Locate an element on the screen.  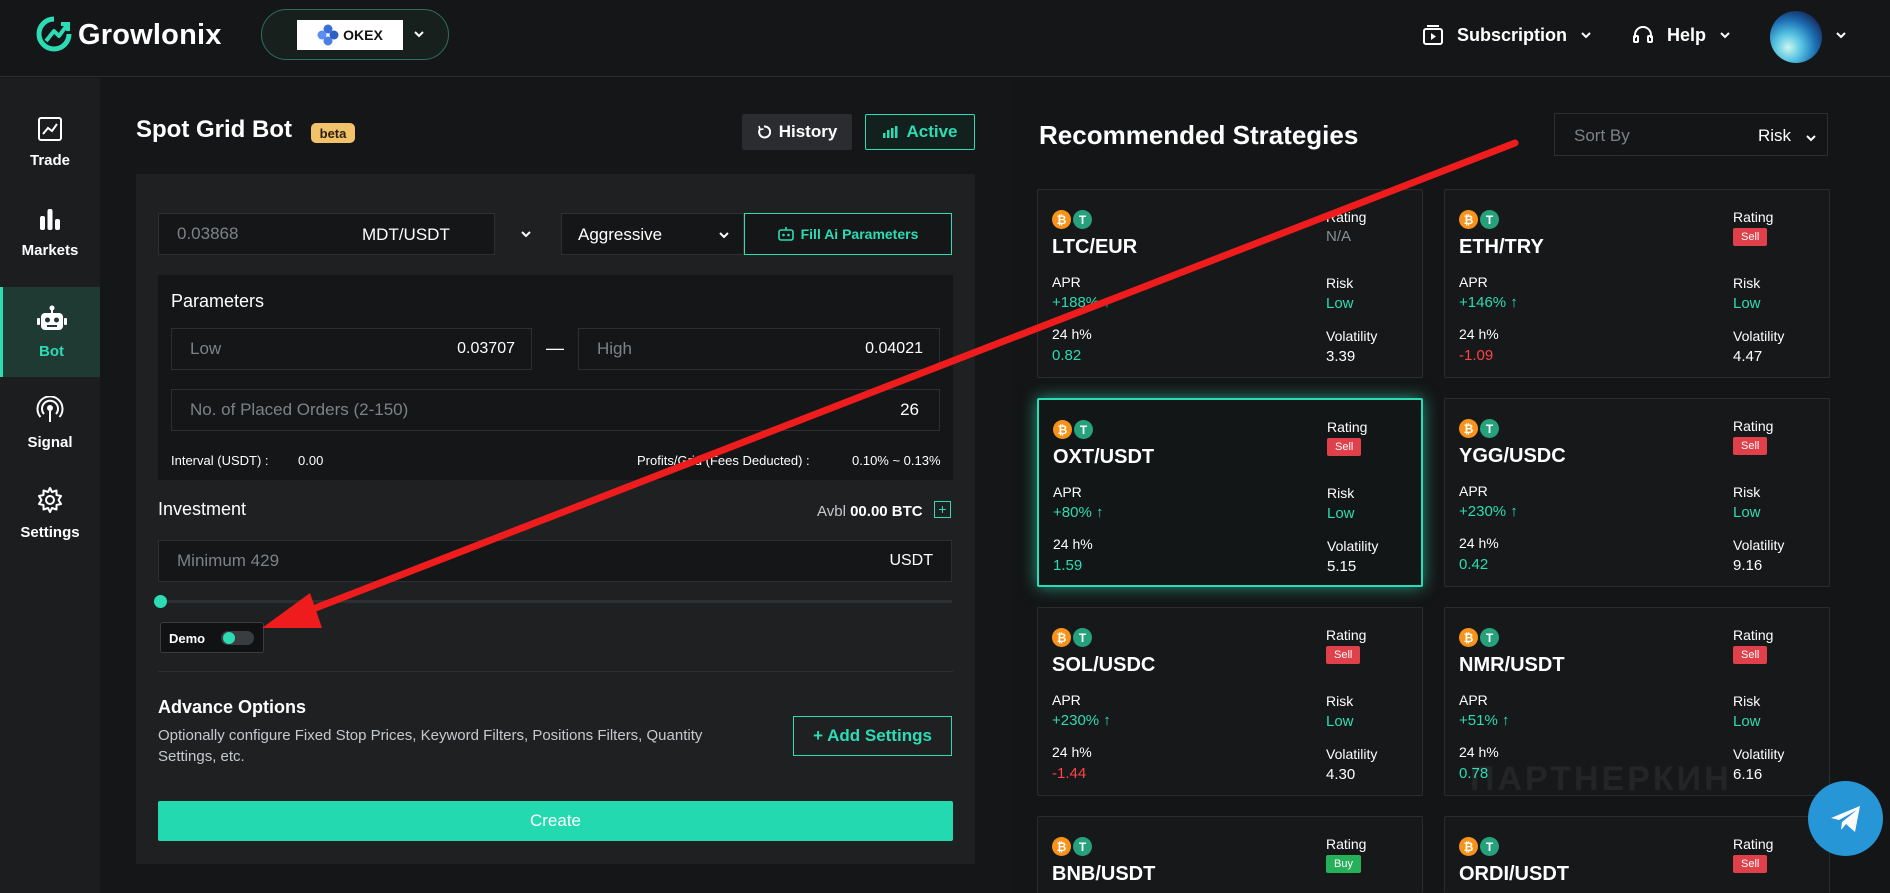
rating-badge: Buy is located at coordinates (1343, 864).